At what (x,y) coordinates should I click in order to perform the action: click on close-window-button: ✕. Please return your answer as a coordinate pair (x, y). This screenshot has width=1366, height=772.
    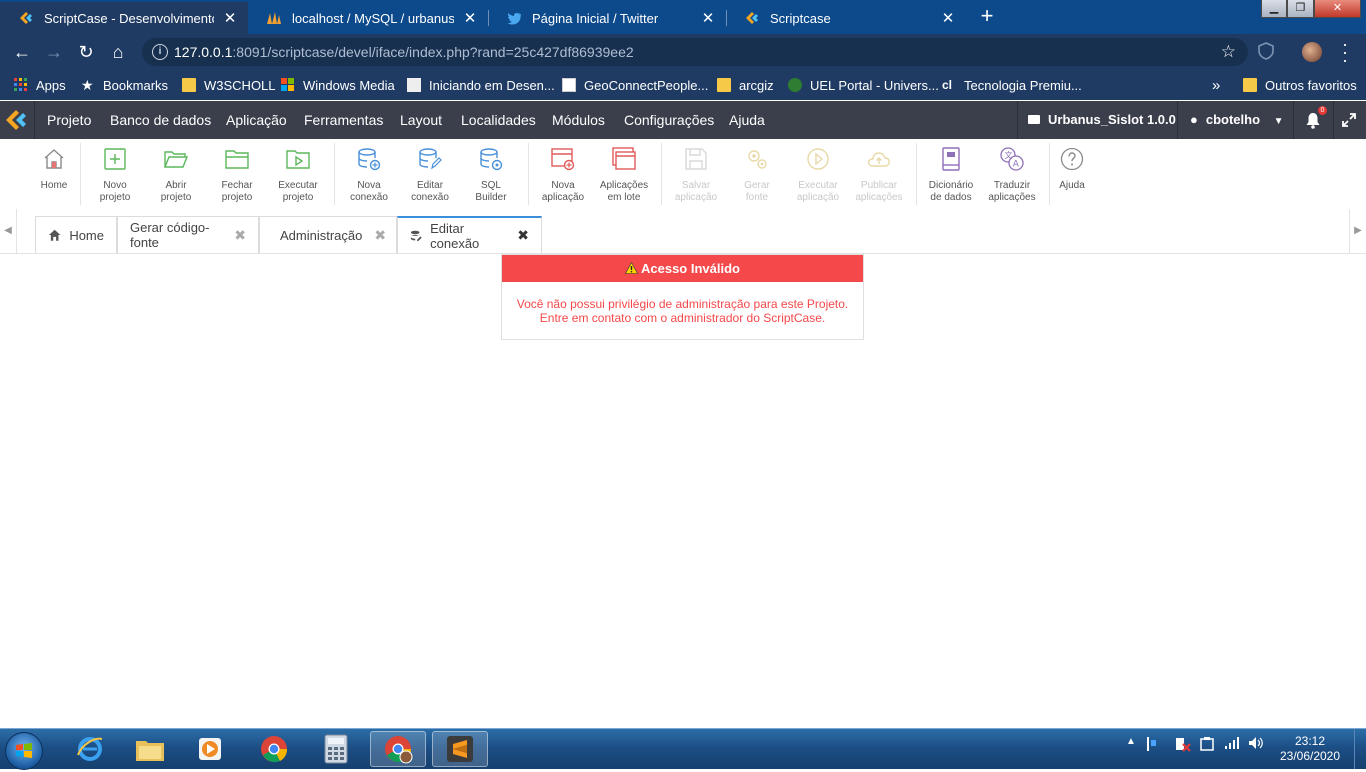
    Looking at the image, I should click on (1337, 9).